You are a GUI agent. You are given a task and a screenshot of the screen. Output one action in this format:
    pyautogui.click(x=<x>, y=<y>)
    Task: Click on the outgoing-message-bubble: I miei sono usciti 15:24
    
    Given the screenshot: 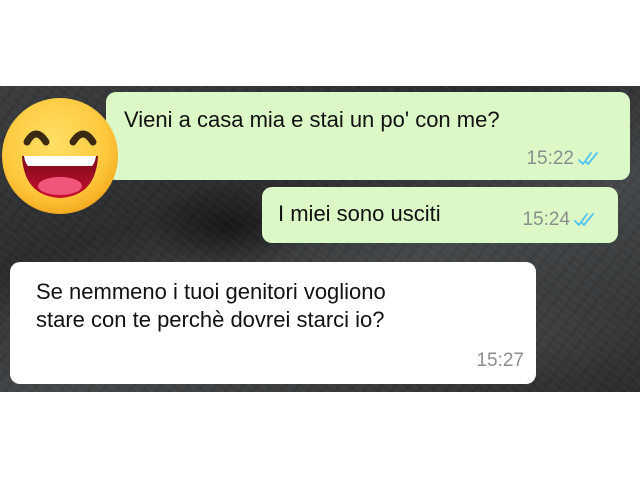 What is the action you would take?
    pyautogui.click(x=440, y=215)
    